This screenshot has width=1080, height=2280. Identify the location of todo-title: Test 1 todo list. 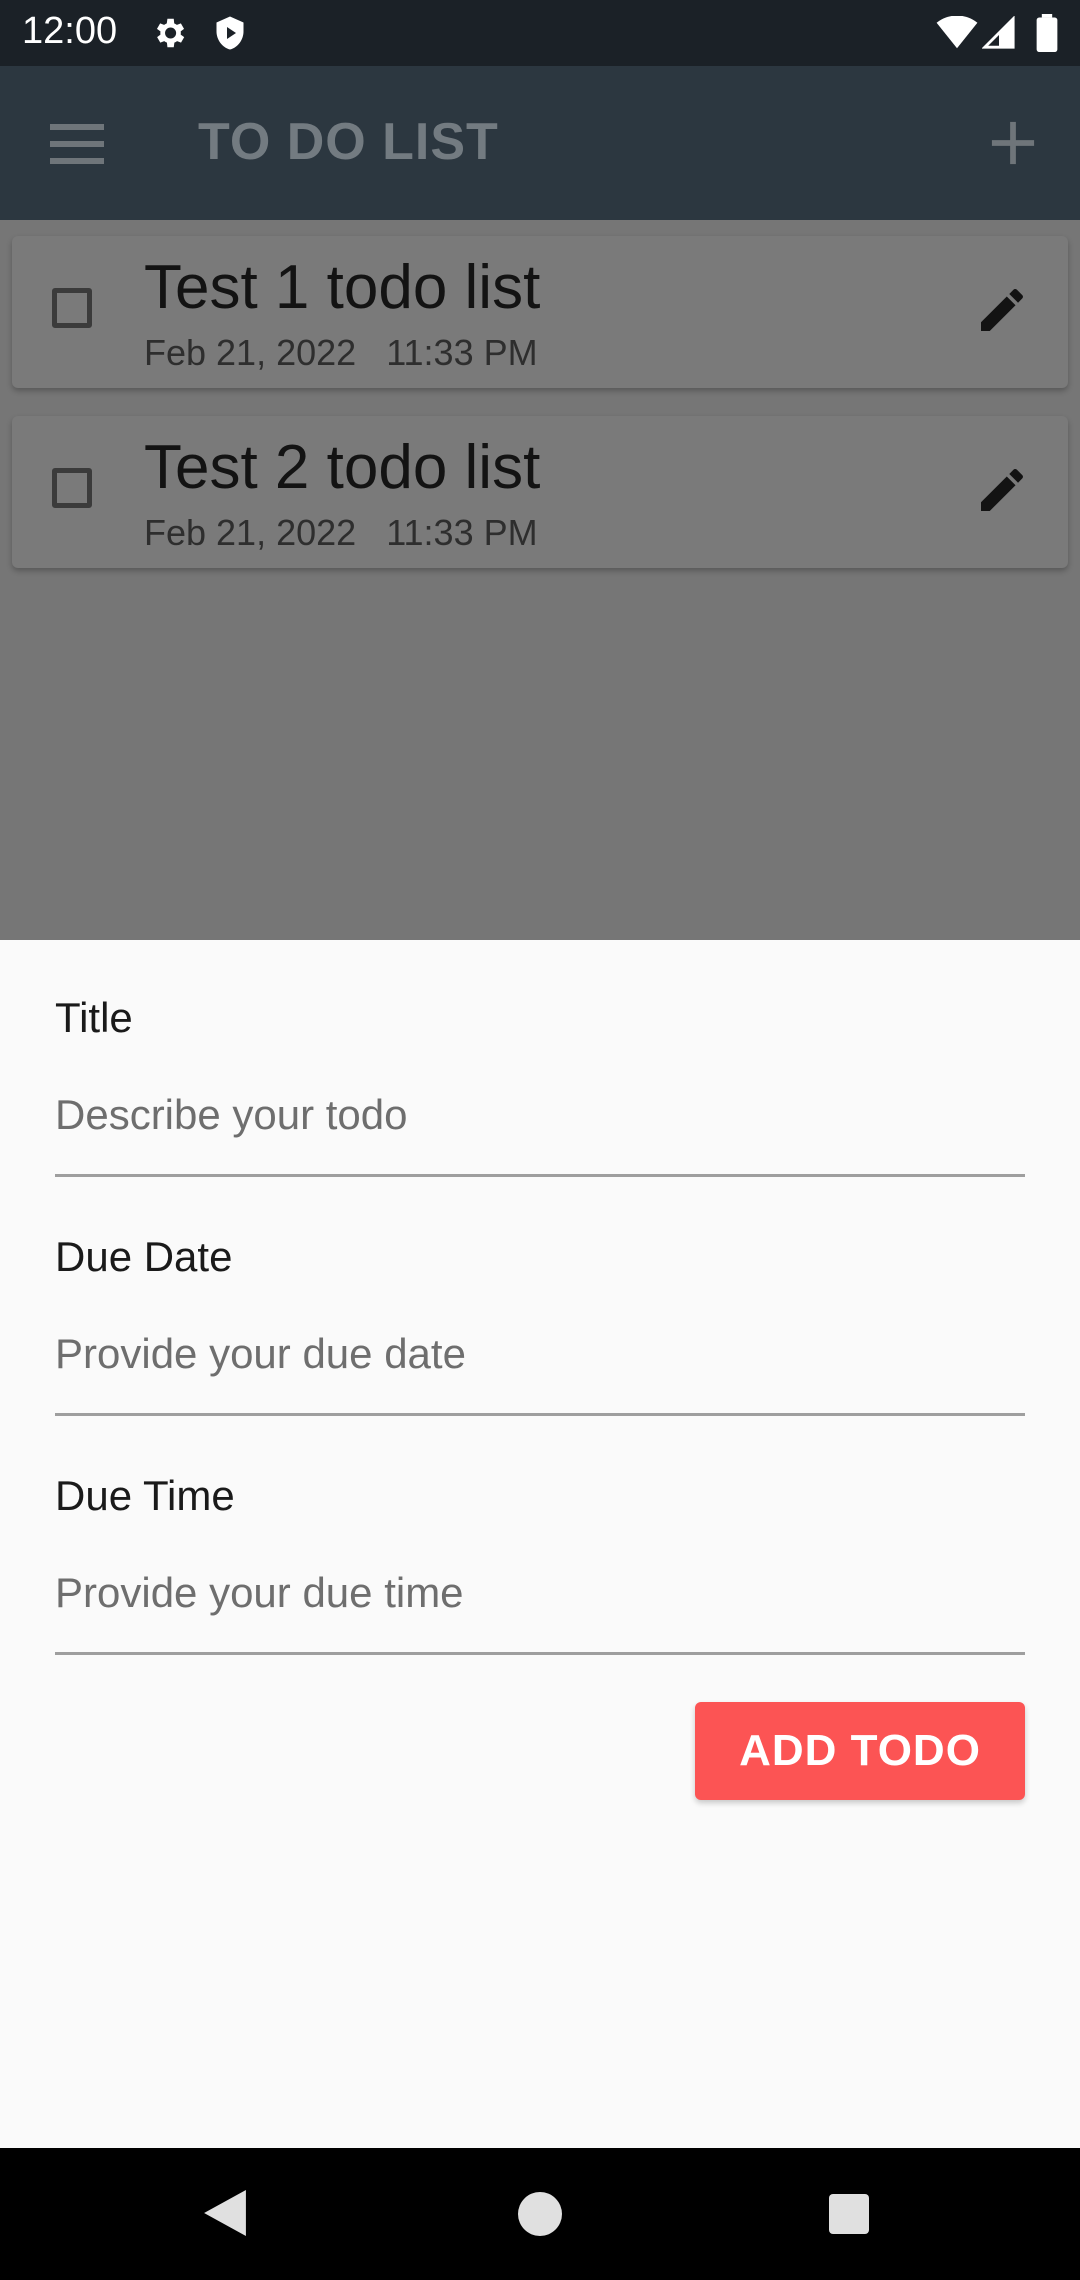
(342, 287).